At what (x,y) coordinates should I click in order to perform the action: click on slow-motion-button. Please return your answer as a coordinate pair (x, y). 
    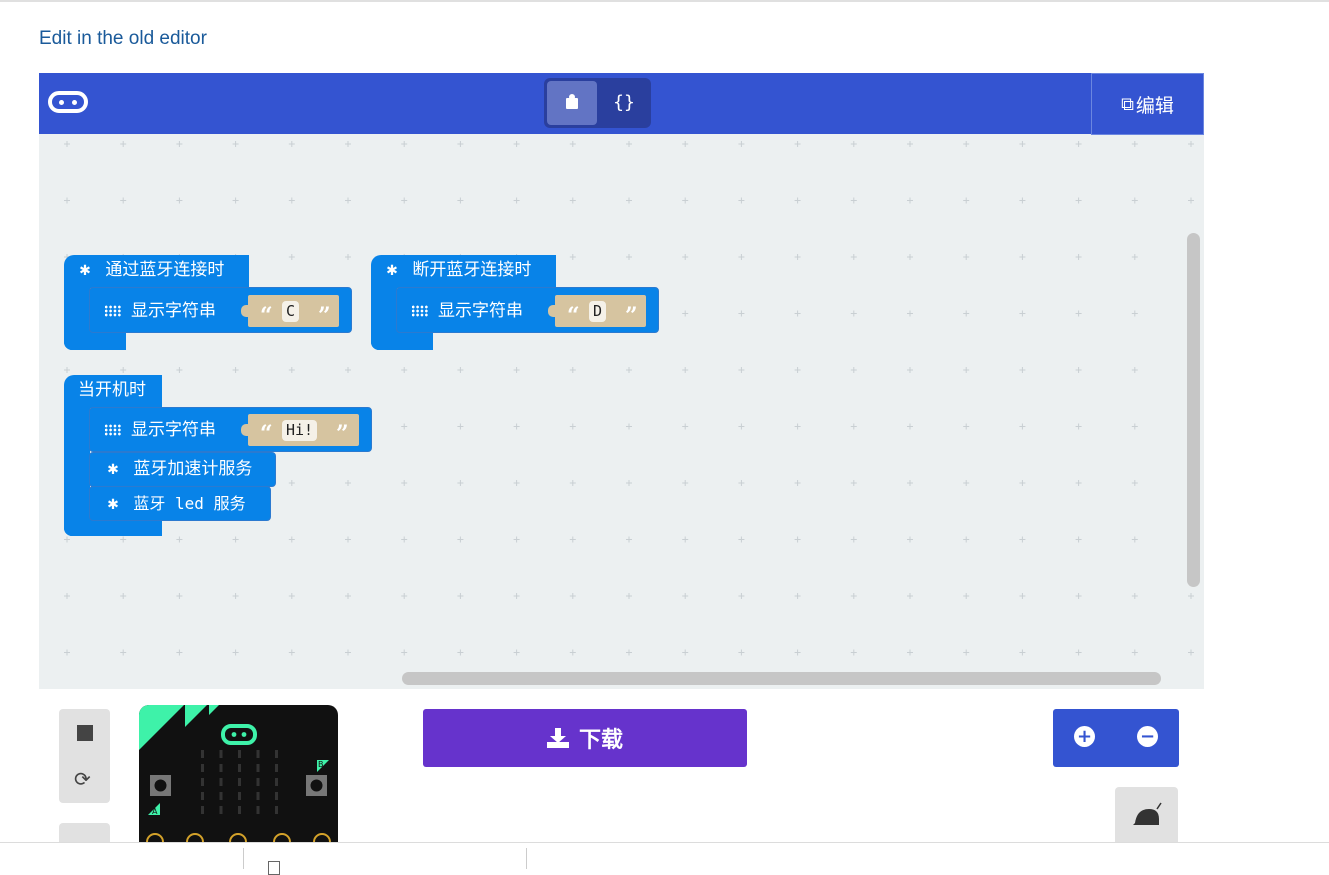
    Looking at the image, I should click on (1146, 817).